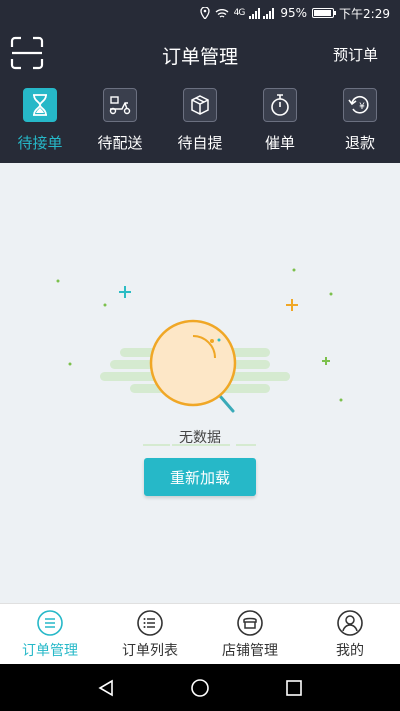  What do you see at coordinates (50, 651) in the screenshot?
I see `nav-label: 订单管理` at bounding box center [50, 651].